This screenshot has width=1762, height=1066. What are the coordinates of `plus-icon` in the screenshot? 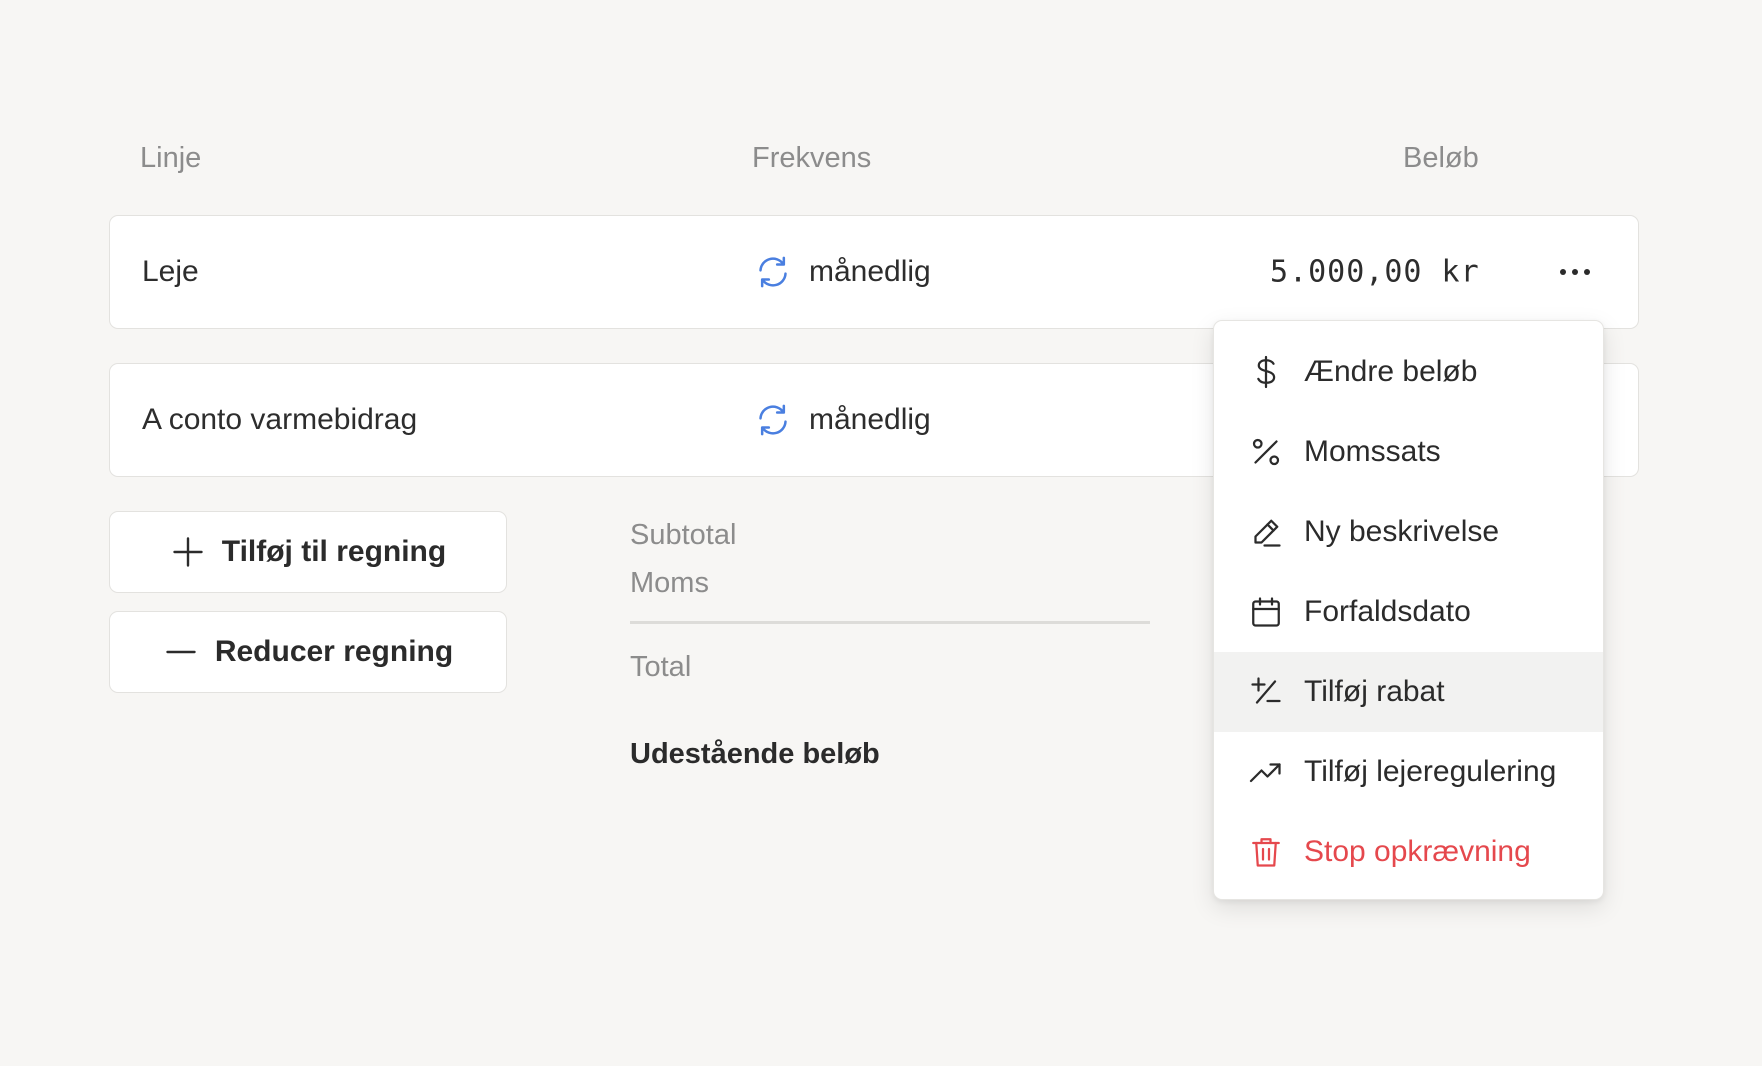 It's located at (188, 552).